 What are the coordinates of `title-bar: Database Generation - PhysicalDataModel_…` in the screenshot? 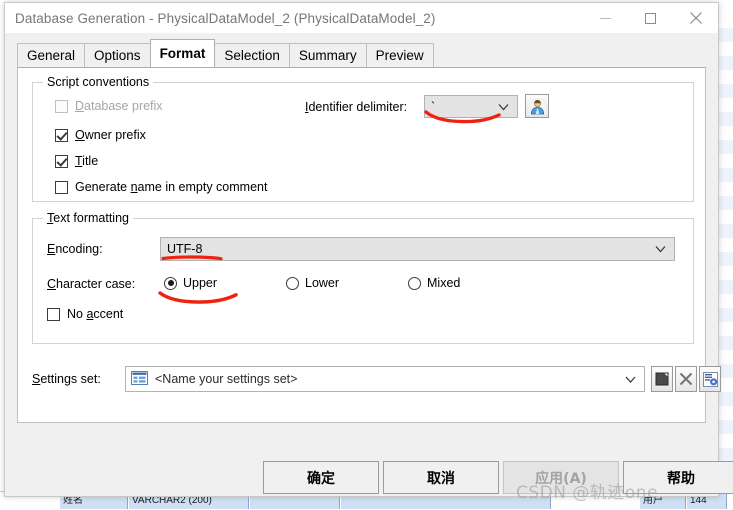 It's located at (361, 18).